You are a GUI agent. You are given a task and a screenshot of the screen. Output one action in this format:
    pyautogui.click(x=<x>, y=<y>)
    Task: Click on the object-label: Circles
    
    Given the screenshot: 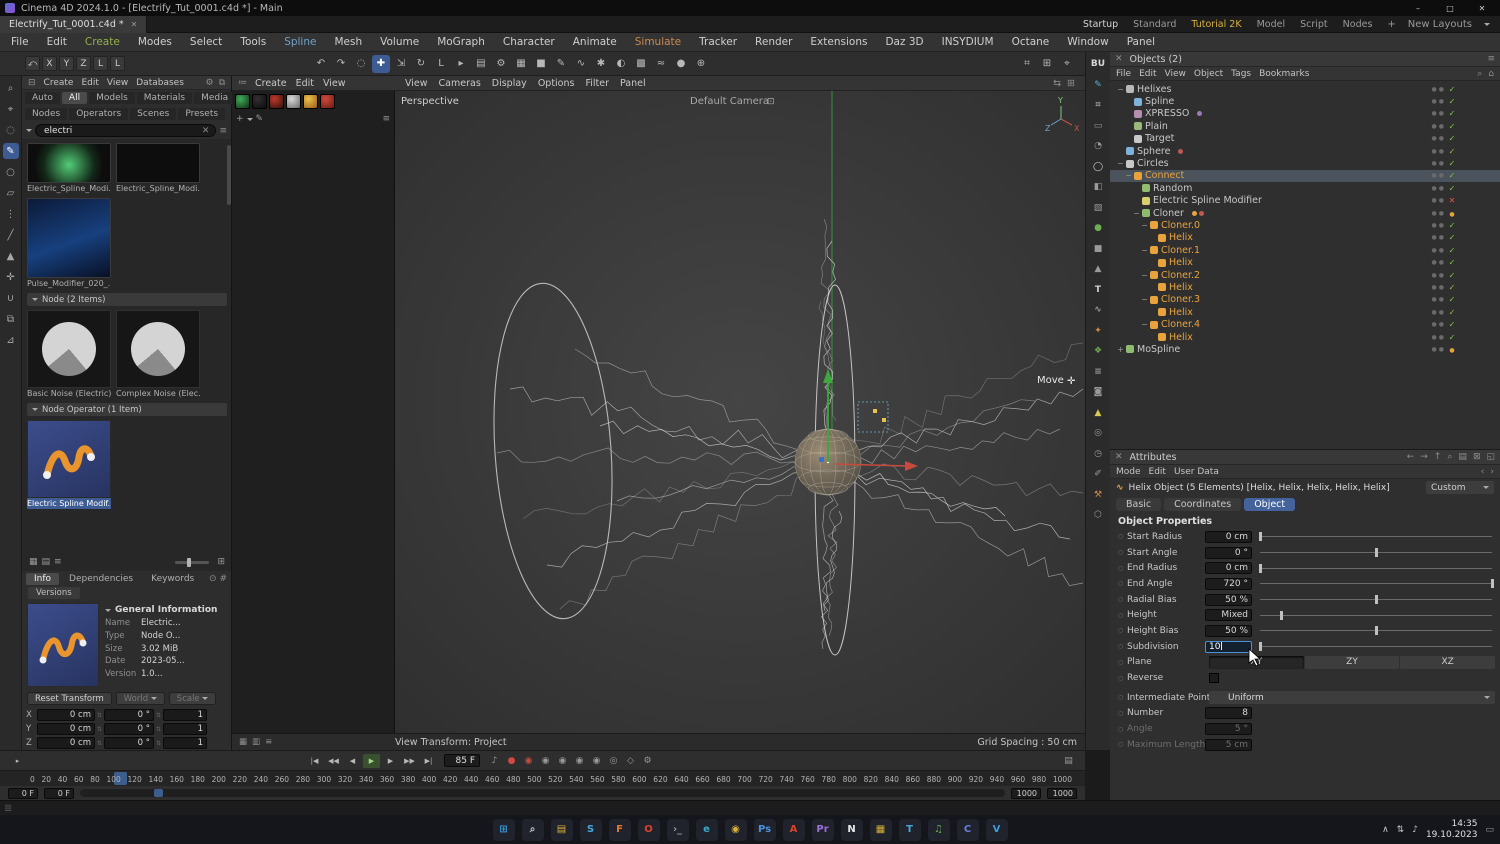 What is the action you would take?
    pyautogui.click(x=1153, y=163)
    